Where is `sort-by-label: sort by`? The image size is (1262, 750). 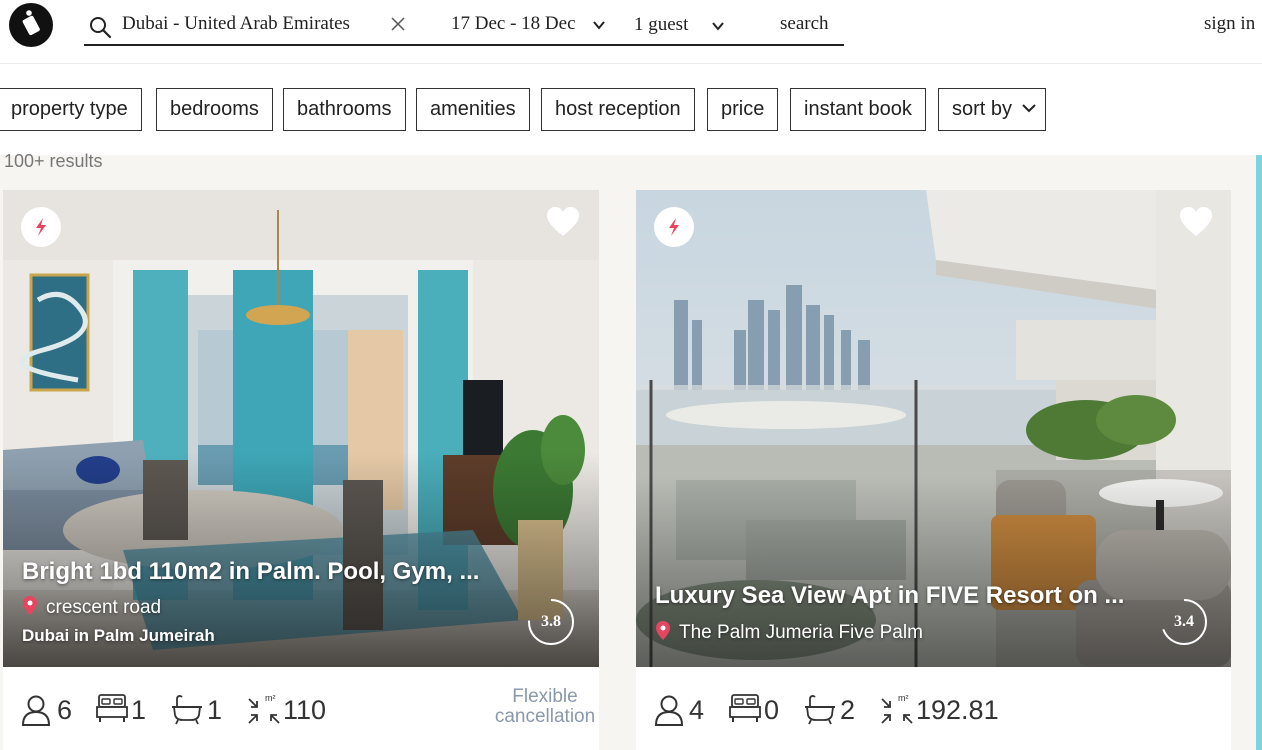
sort-by-label: sort by is located at coordinates (982, 109).